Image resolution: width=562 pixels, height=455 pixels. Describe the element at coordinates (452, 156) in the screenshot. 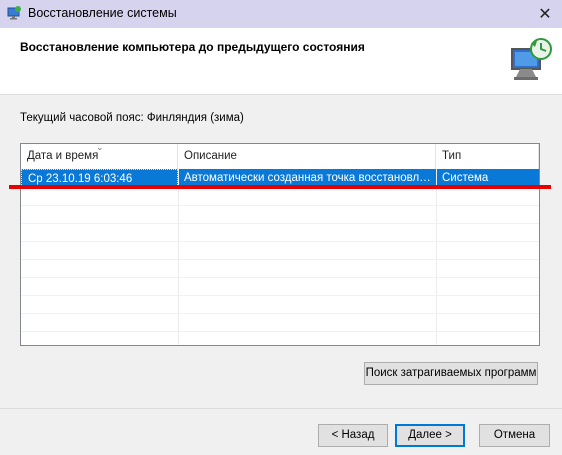

I see `column-header-type-label: Тип` at that location.